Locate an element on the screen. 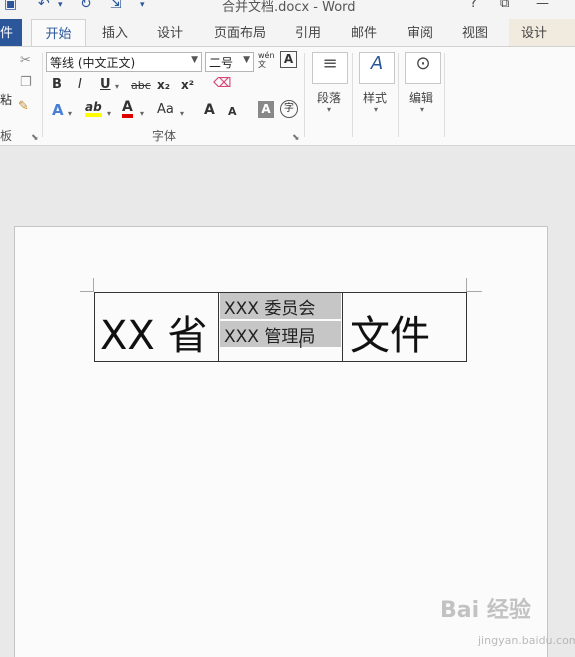 The width and height of the screenshot is (575, 657). font-name-value: 等线 (中文正文) is located at coordinates (93, 63).